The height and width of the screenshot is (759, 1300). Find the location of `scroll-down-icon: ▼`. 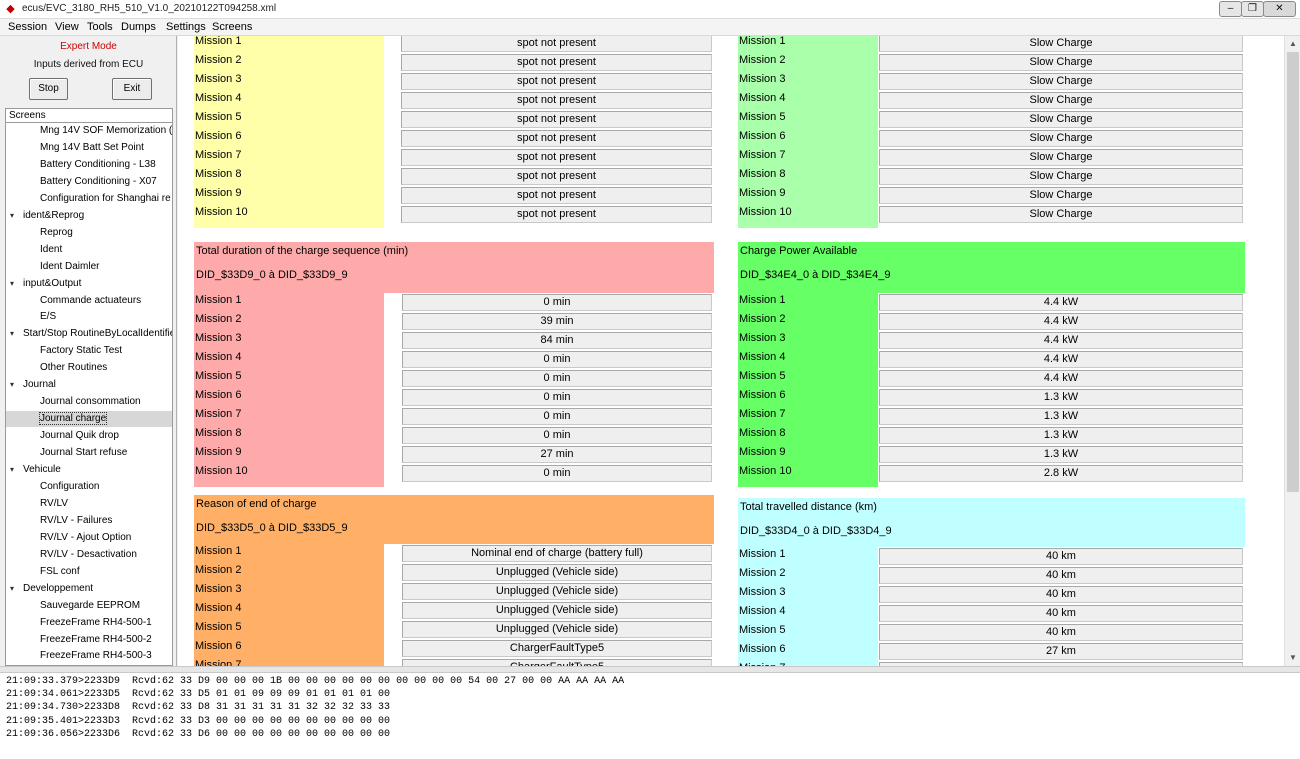

scroll-down-icon: ▼ is located at coordinates (1292, 658).